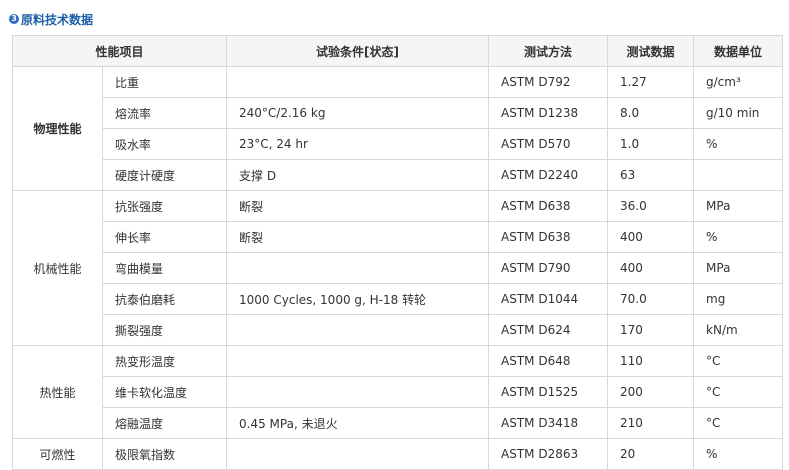  I want to click on table-row: 可燃性 极限氧指数 ASTM D2863 20 %, so click(398, 454).